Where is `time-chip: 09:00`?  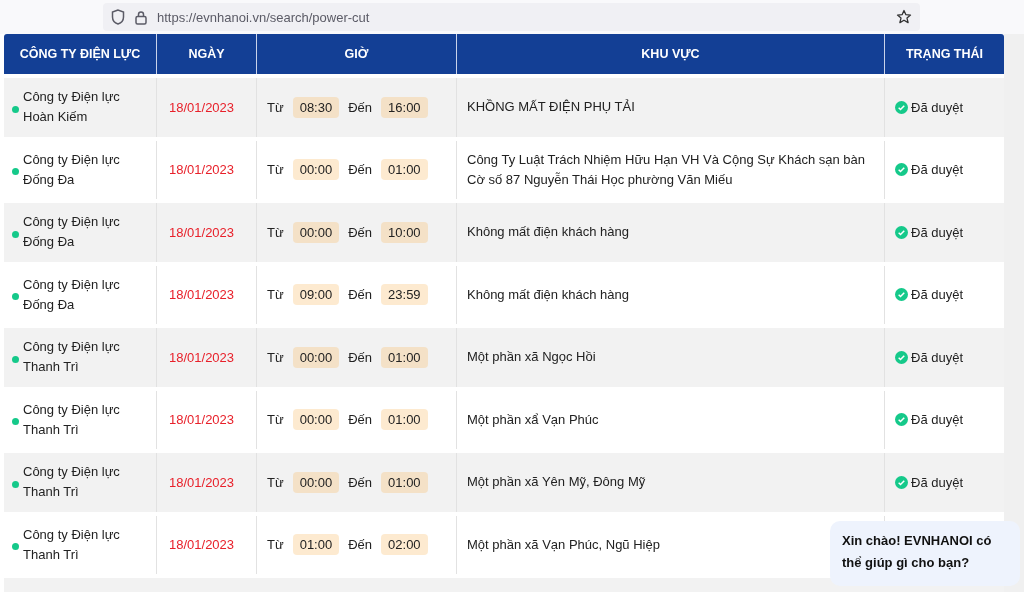
time-chip: 09:00 is located at coordinates (316, 295).